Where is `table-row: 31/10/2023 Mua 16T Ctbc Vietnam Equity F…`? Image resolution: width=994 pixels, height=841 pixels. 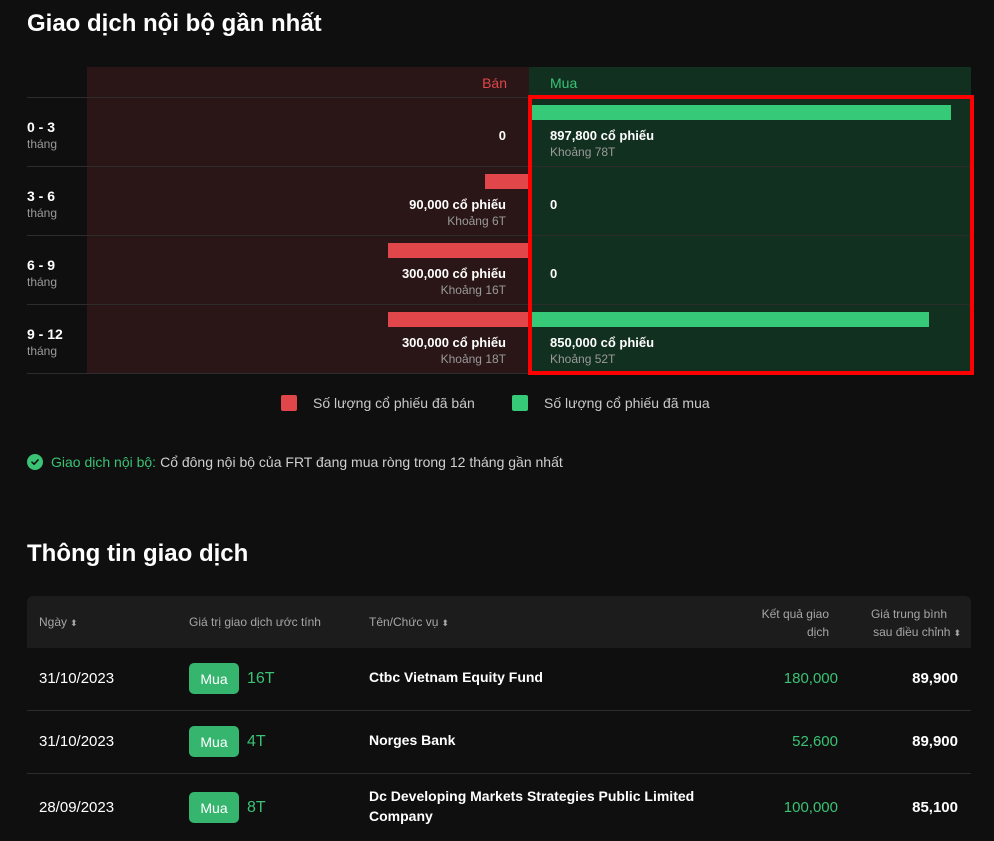 table-row: 31/10/2023 Mua 16T Ctbc Vietnam Equity F… is located at coordinates (499, 679).